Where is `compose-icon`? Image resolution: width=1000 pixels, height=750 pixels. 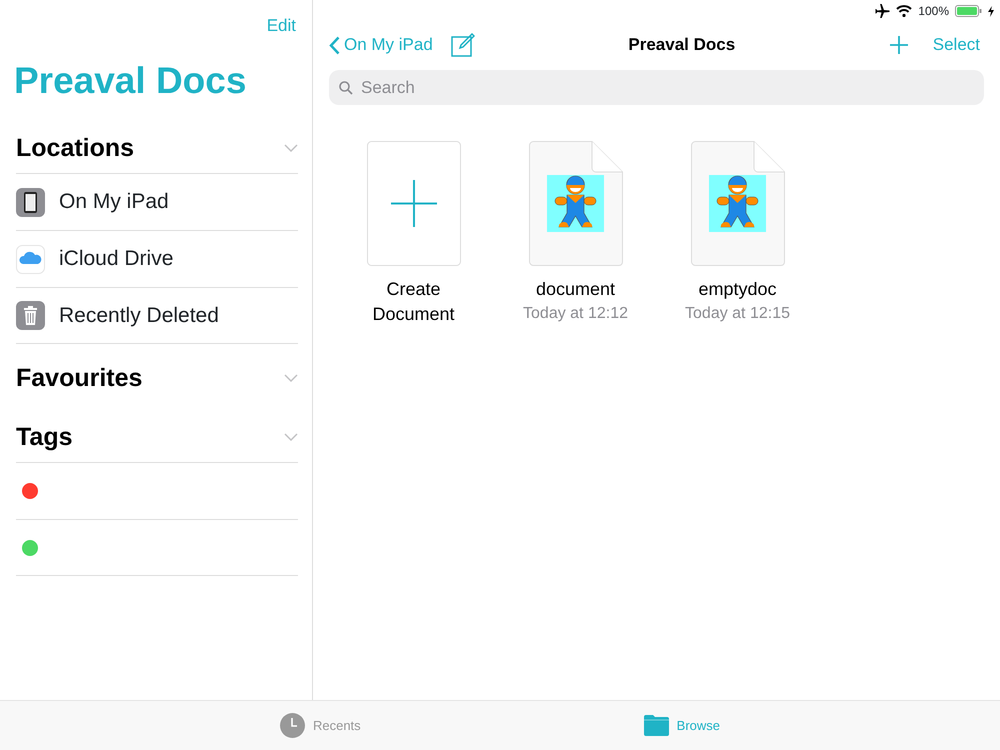
compose-icon is located at coordinates (462, 45).